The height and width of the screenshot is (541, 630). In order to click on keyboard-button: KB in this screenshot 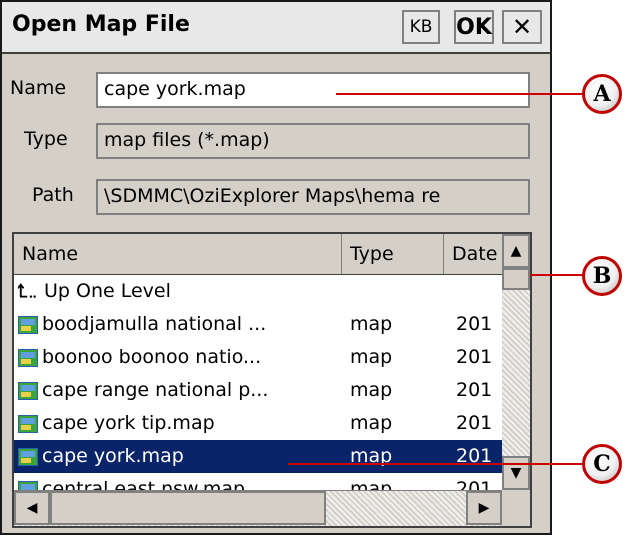, I will do `click(421, 27)`.